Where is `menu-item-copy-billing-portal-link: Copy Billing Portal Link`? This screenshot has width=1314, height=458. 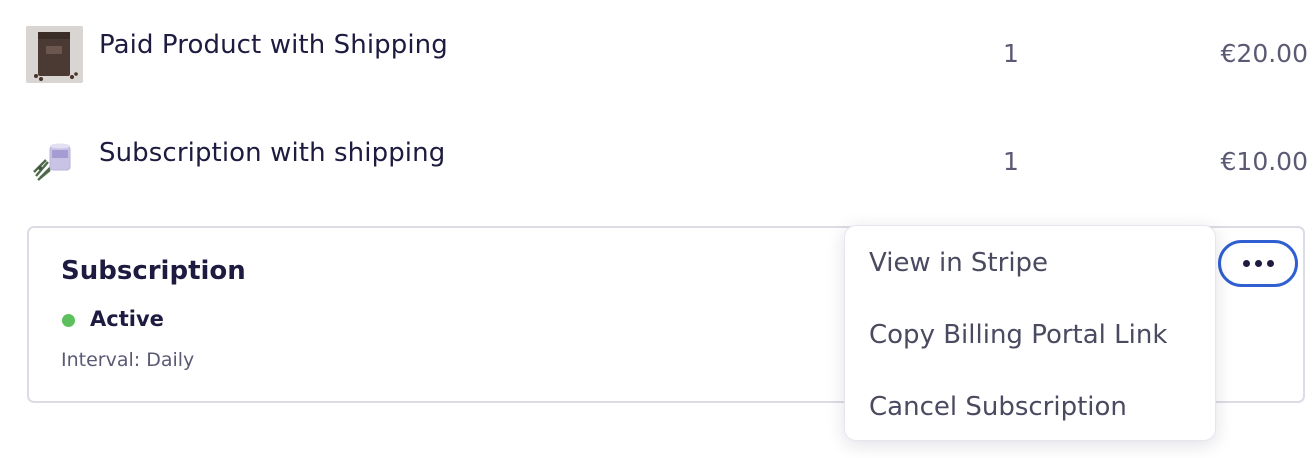 menu-item-copy-billing-portal-link: Copy Billing Portal Link is located at coordinates (1018, 335).